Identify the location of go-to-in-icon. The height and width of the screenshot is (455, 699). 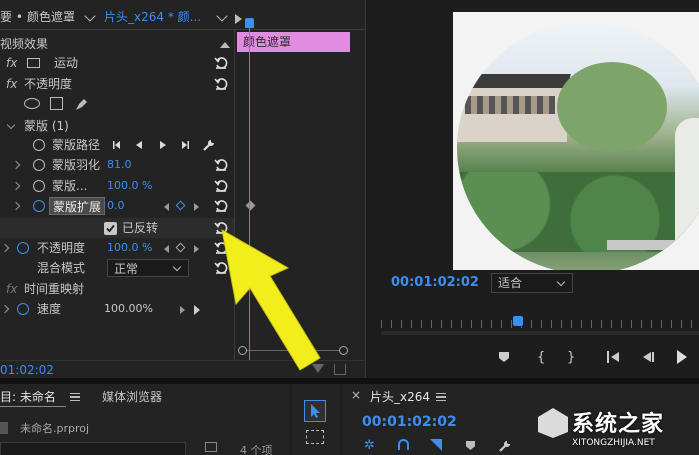
(614, 357).